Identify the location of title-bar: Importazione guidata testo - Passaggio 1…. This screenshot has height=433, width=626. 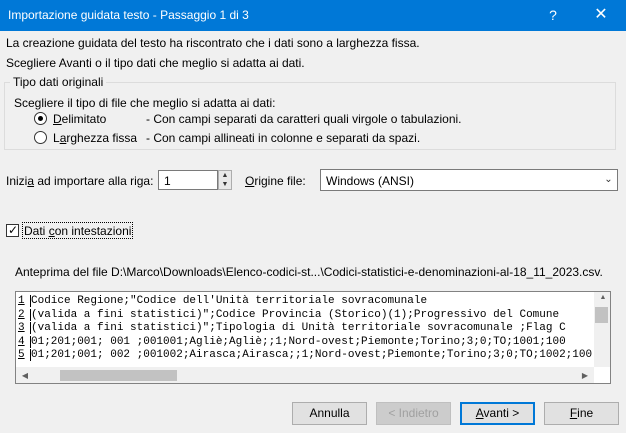
(313, 15).